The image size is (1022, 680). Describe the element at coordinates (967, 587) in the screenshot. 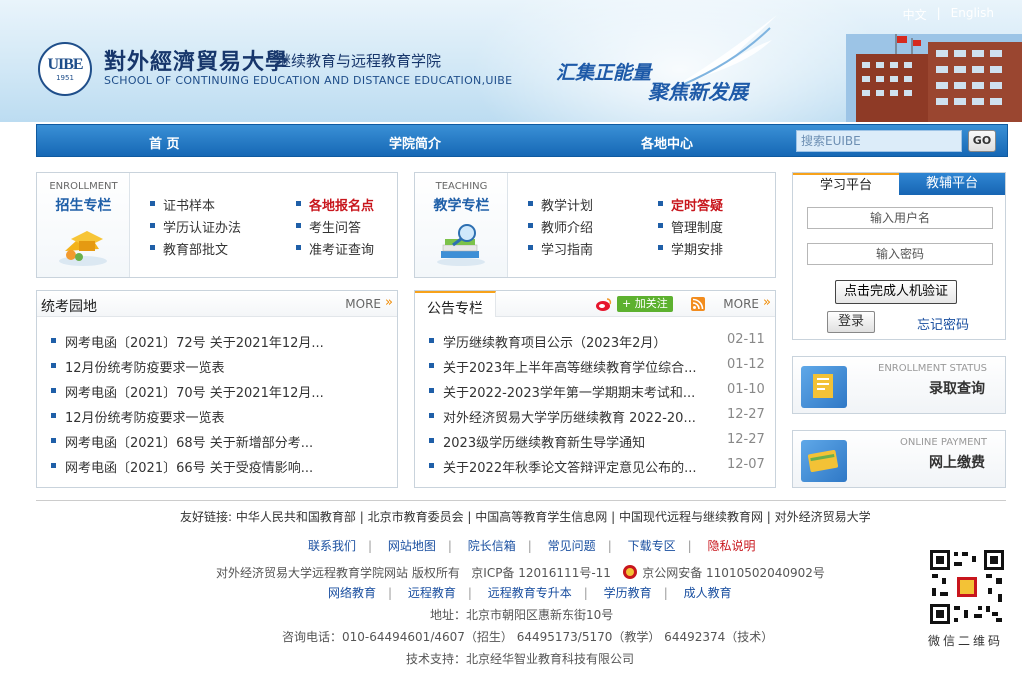

I see `wechat-qr-code` at that location.